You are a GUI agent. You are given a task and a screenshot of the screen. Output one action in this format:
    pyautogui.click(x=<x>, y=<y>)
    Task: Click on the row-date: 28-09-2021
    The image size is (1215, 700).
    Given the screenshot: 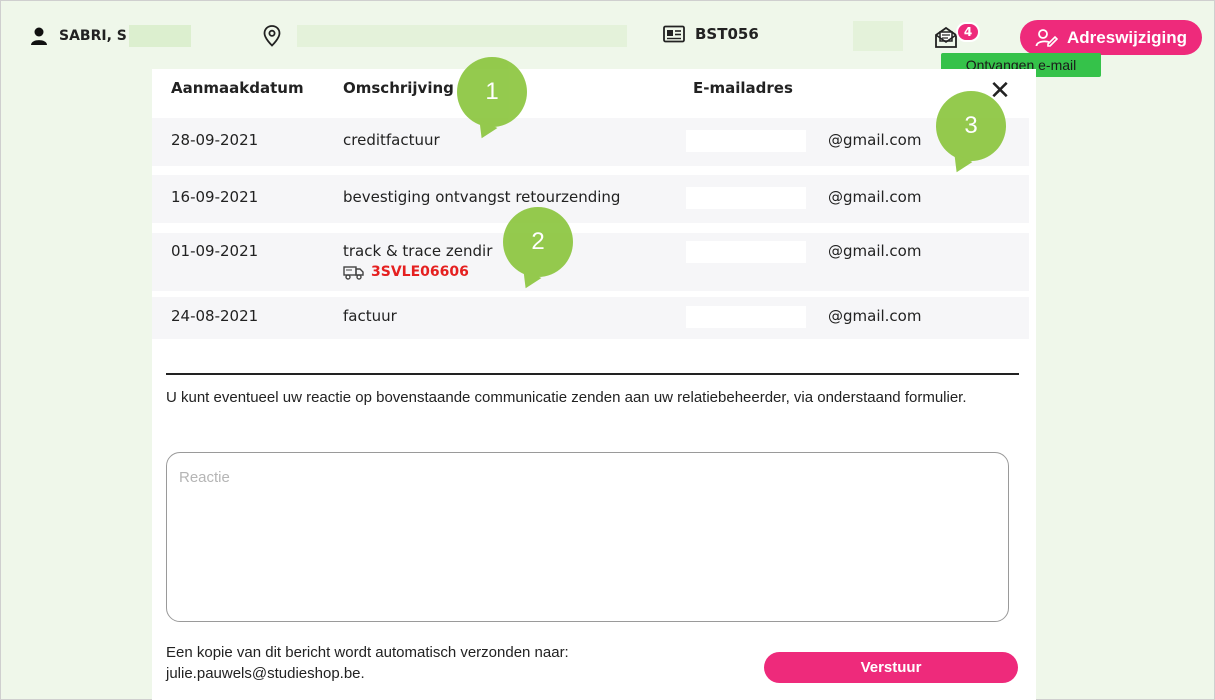 What is the action you would take?
    pyautogui.click(x=215, y=140)
    